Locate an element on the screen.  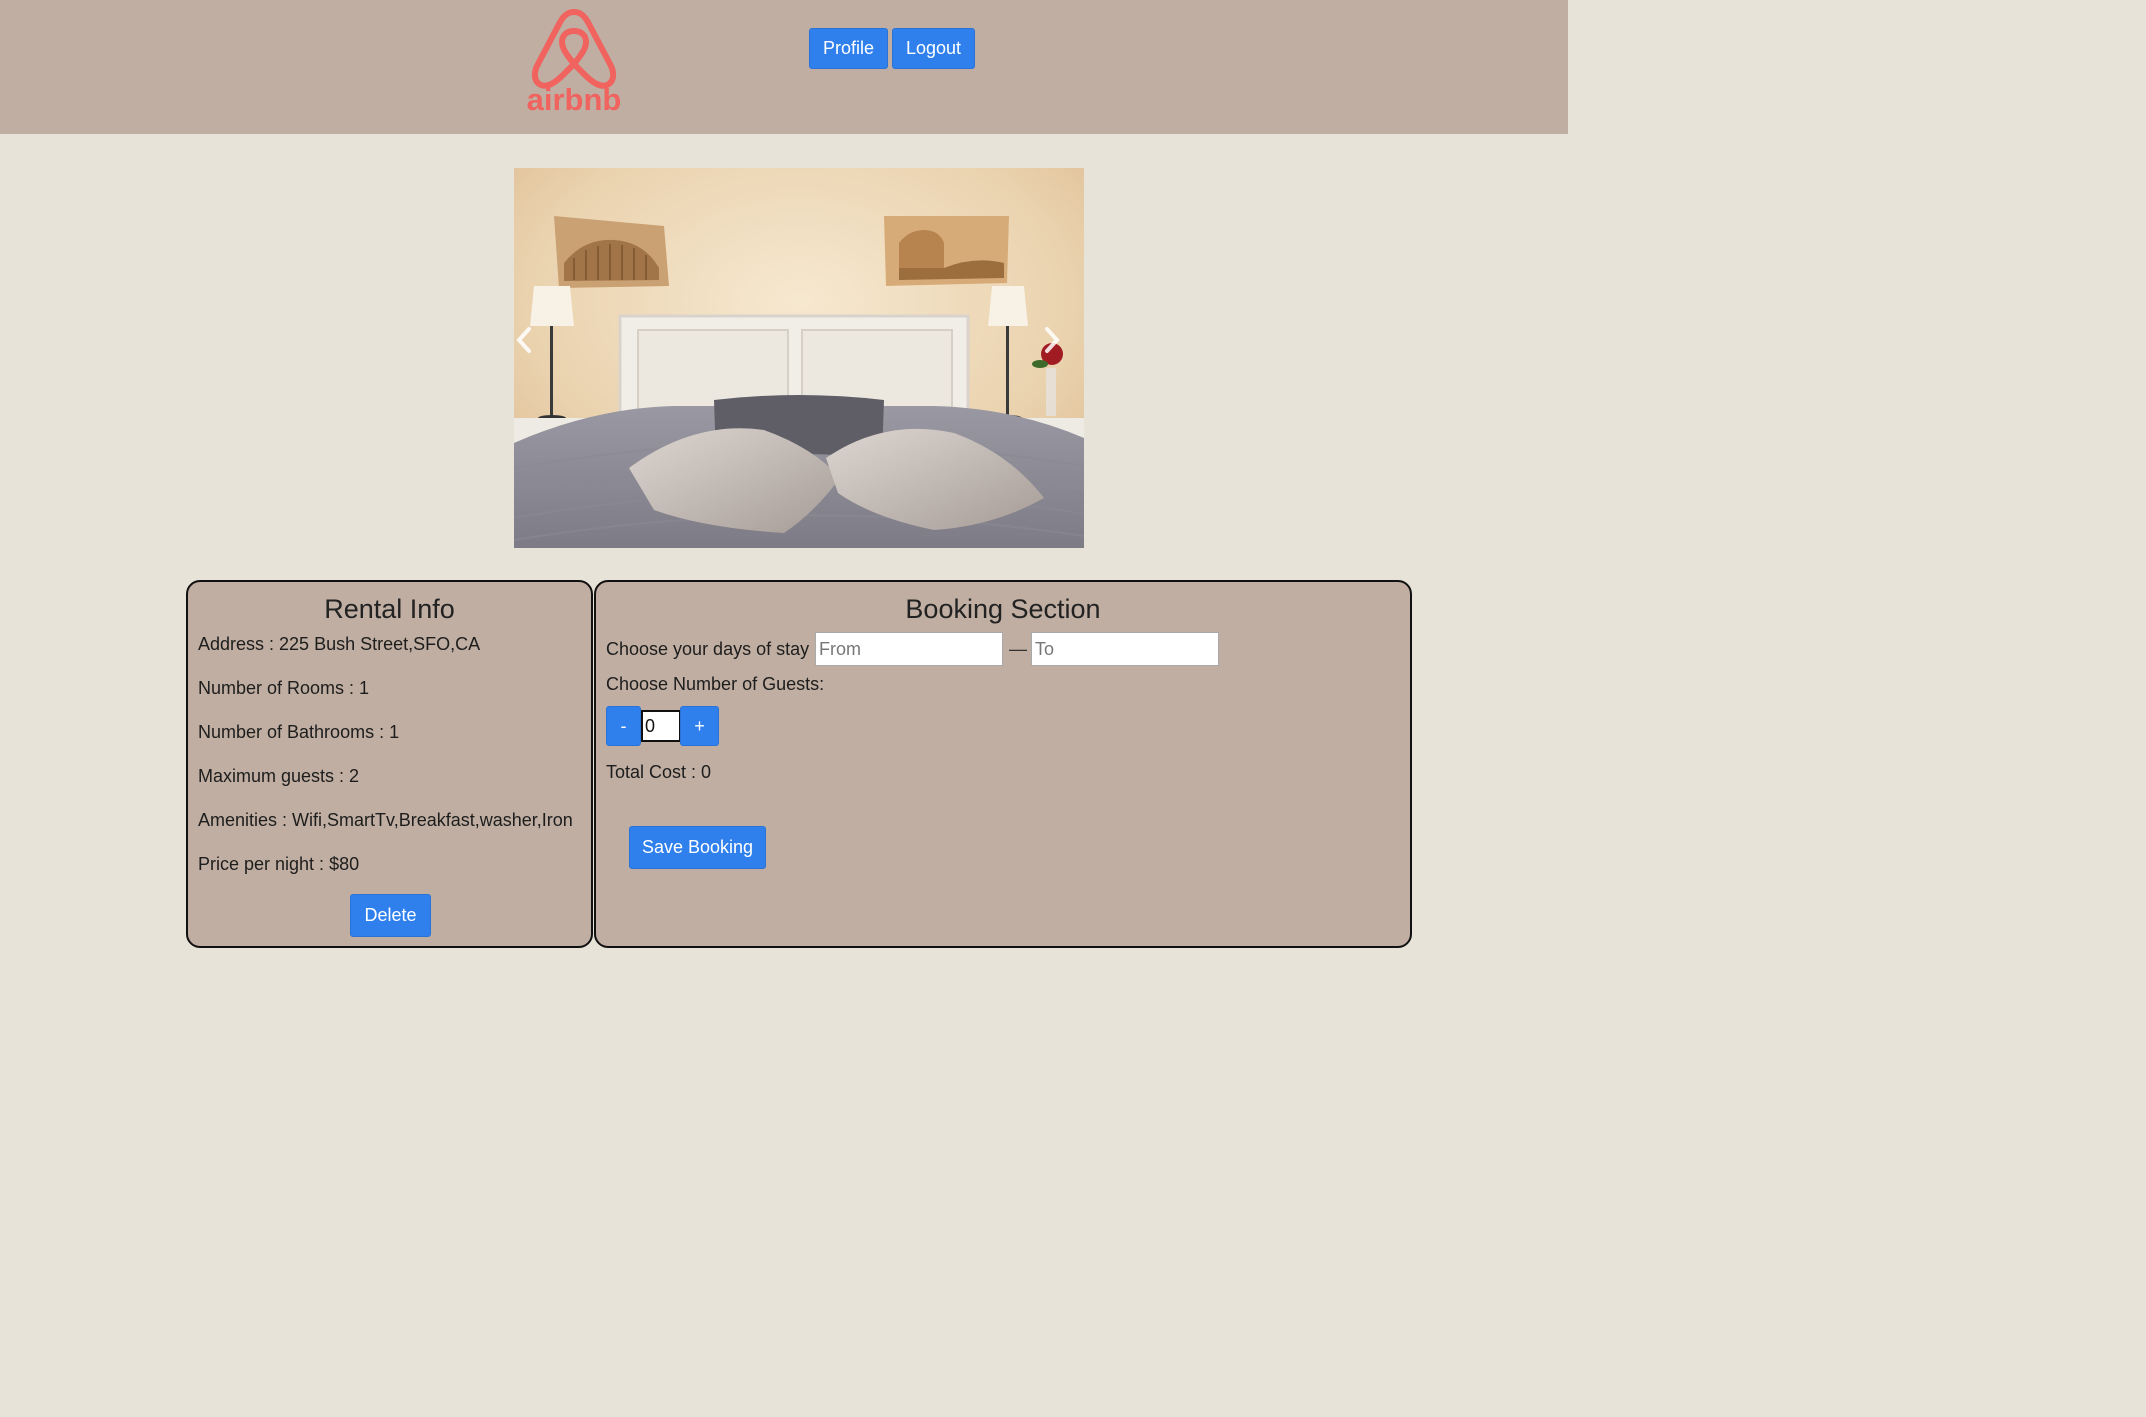
address-text: Address : 225 Bush Street,SFO,CA is located at coordinates (339, 644).